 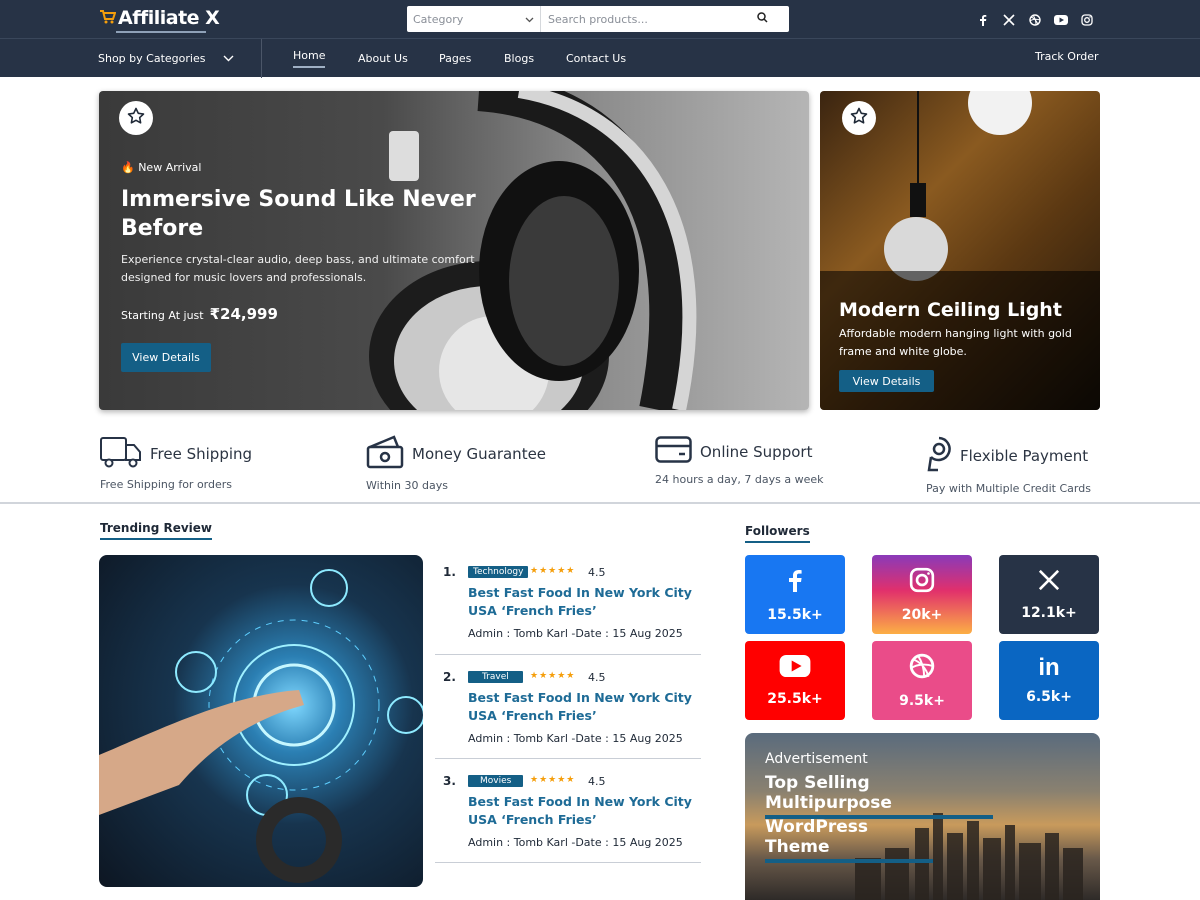 I want to click on nav-item-about-us: About Us, so click(x=383, y=58).